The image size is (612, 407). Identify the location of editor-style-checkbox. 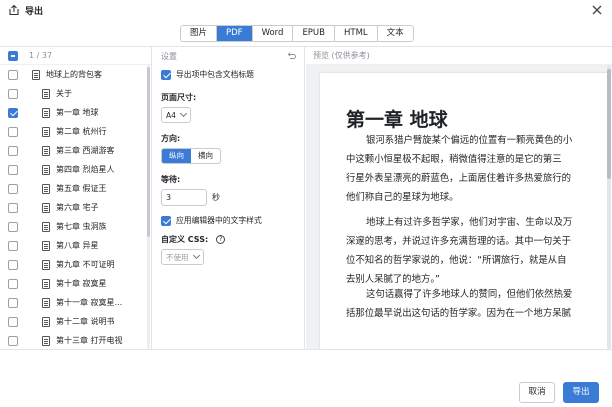
(166, 220).